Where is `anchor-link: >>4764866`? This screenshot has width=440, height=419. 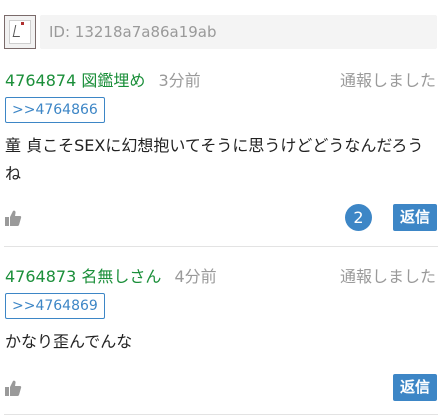
anchor-link: >>4764866 is located at coordinates (55, 110).